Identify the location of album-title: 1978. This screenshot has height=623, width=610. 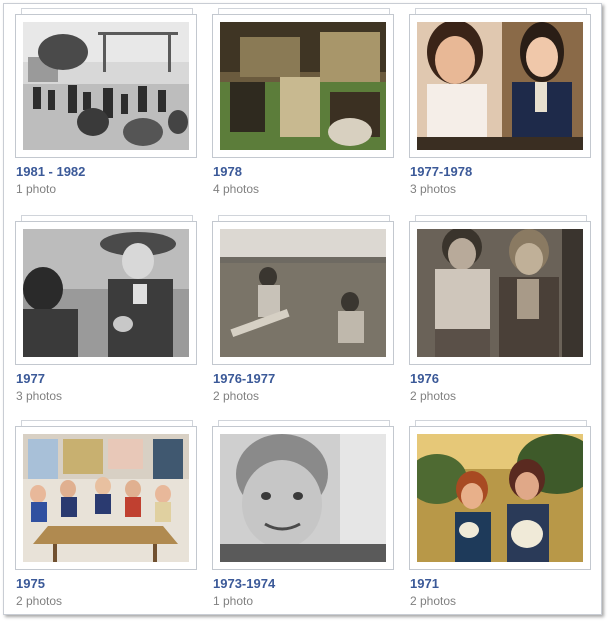
(227, 171).